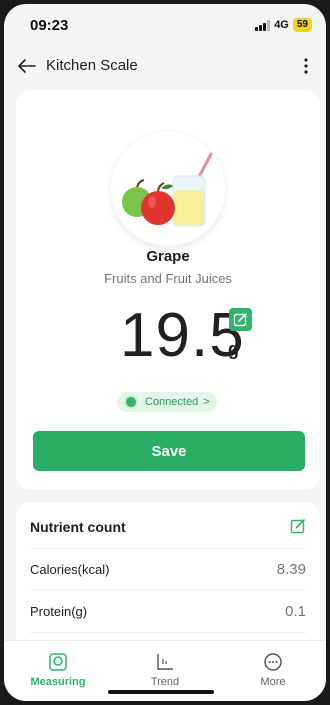 Image resolution: width=330 pixels, height=705 pixels. I want to click on nav-label: Measuring, so click(58, 682).